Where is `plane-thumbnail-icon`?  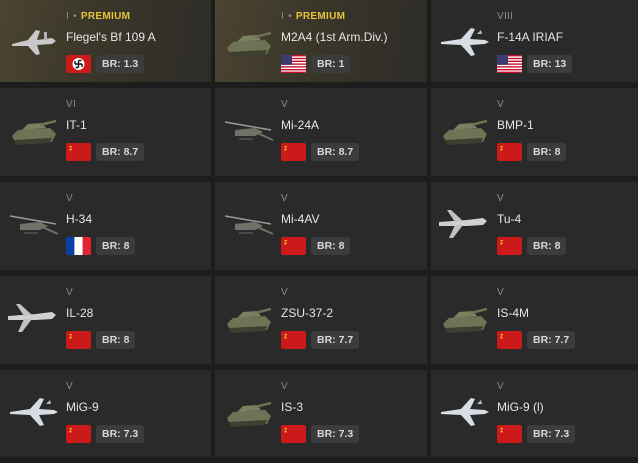
plane-thumbnail-icon is located at coordinates (33, 42).